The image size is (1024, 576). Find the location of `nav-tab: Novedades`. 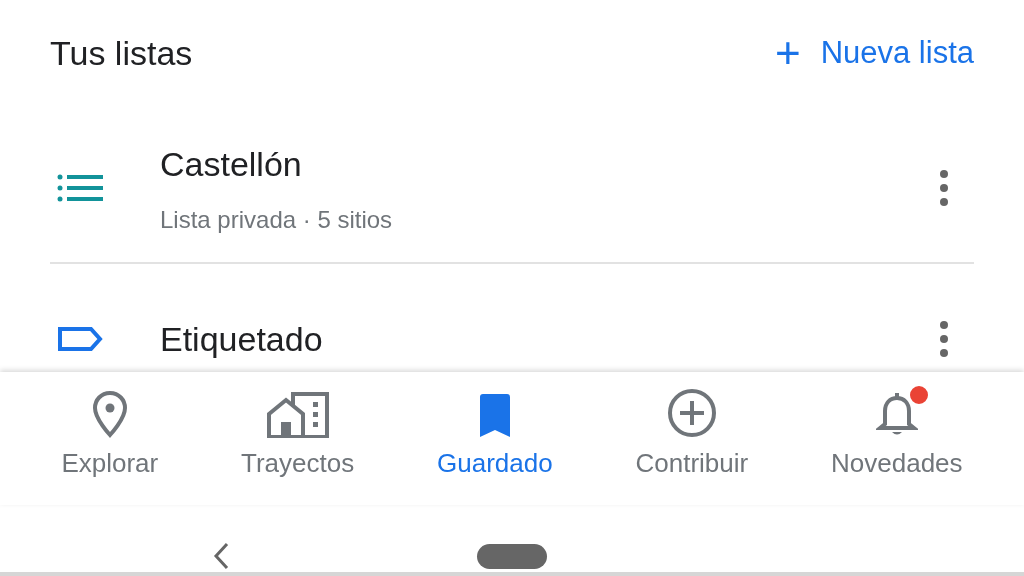

nav-tab: Novedades is located at coordinates (897, 435).